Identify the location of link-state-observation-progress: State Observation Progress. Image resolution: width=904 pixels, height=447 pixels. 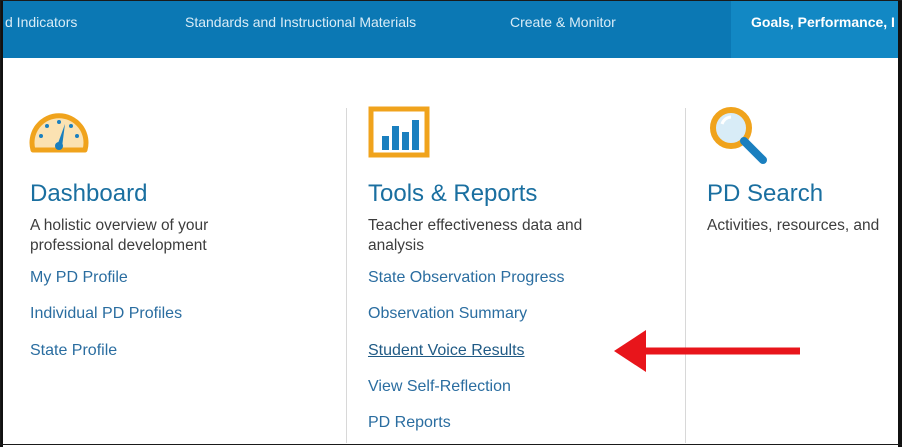
(466, 278).